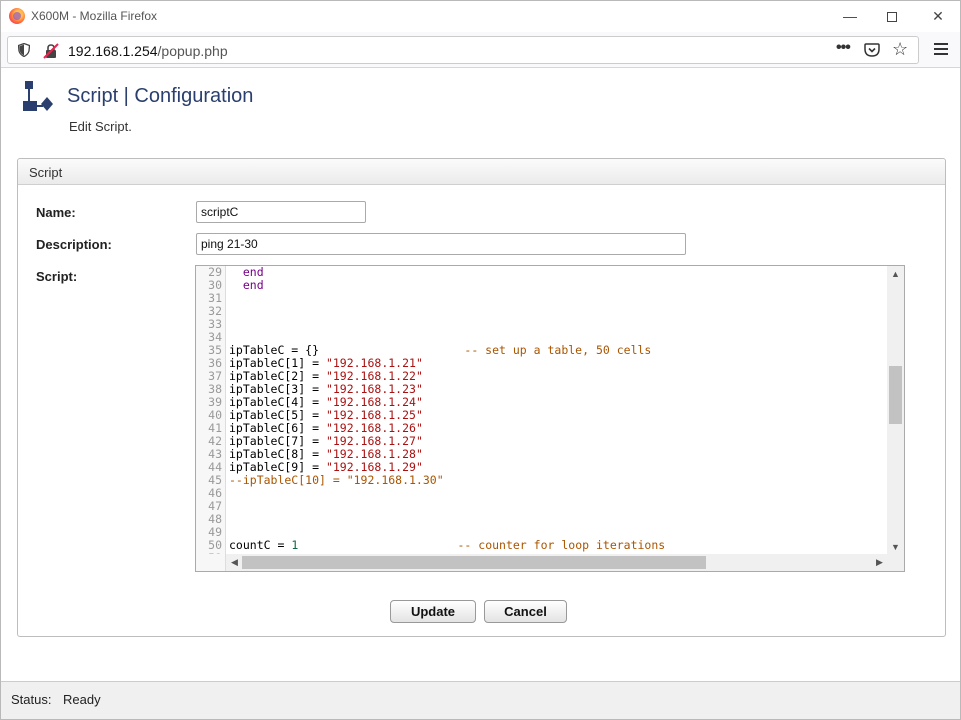 The width and height of the screenshot is (961, 720). Describe the element at coordinates (277, 363) in the screenshot. I see `code-token: ipTableC[1] =` at that location.